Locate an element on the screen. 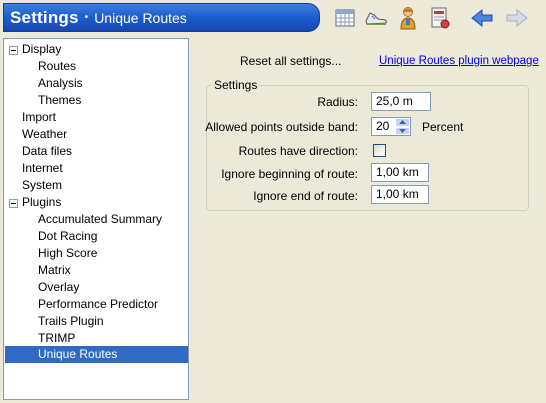 This screenshot has height=403, width=546. routes-direction-checkbox is located at coordinates (379, 150).